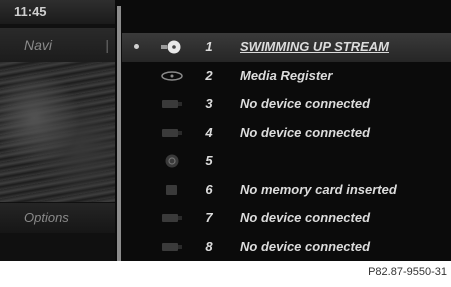  I want to click on map-preview, so click(57, 132).